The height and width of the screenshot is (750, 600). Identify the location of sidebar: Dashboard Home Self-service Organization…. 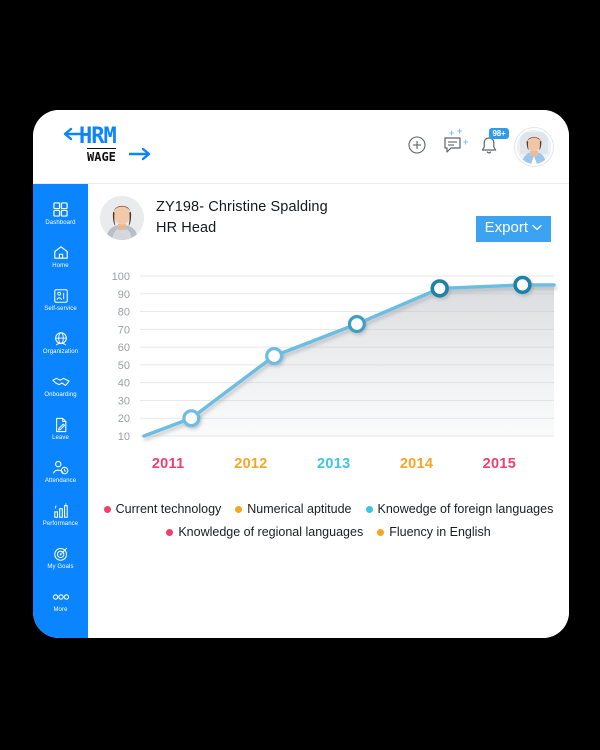
(60, 411).